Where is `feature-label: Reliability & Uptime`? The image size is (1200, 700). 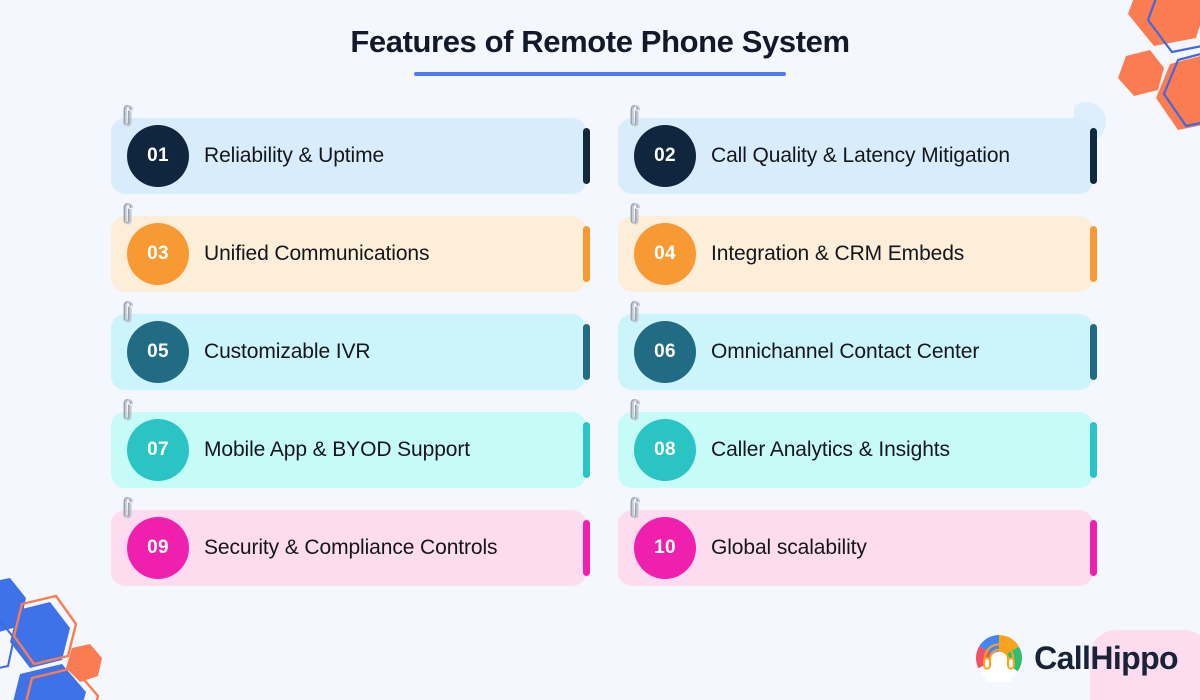
feature-label: Reliability & Uptime is located at coordinates (294, 155).